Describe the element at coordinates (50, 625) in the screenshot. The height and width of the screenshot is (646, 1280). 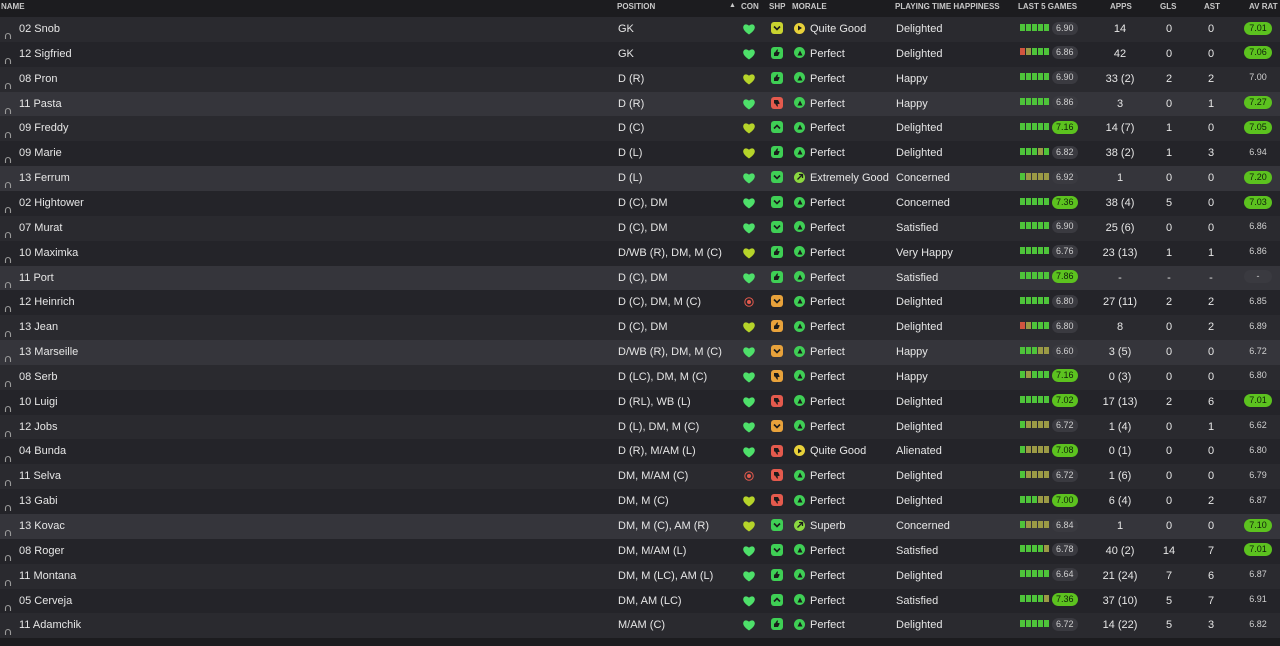
I see `player-name: 11 Adamchik` at that location.